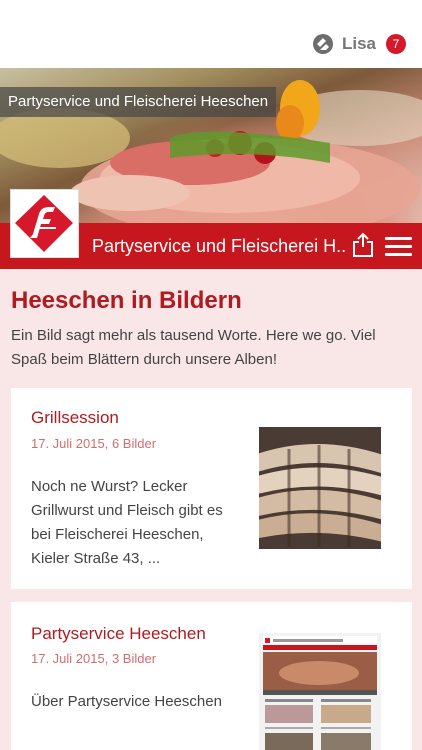 Image resolution: width=422 pixels, height=750 pixels. I want to click on logo-f-icon, so click(44, 223).